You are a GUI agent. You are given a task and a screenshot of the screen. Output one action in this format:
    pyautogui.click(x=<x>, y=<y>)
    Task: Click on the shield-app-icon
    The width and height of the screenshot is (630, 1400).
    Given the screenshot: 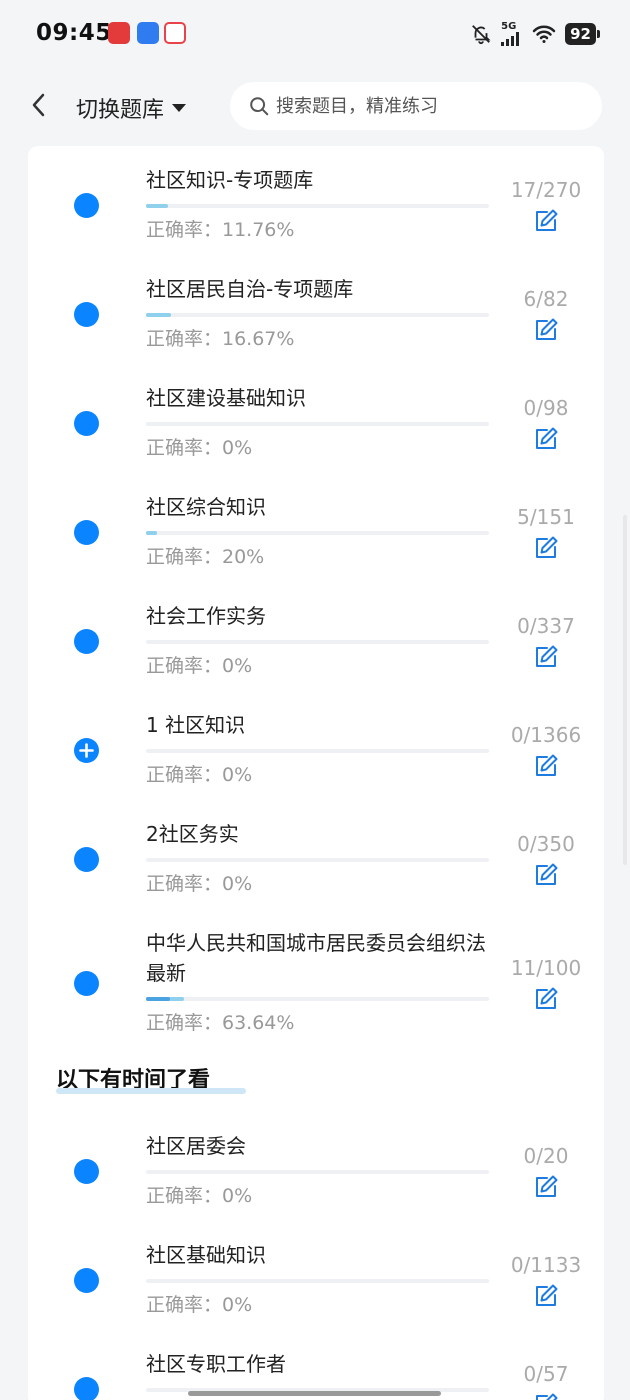 What is the action you would take?
    pyautogui.click(x=148, y=33)
    